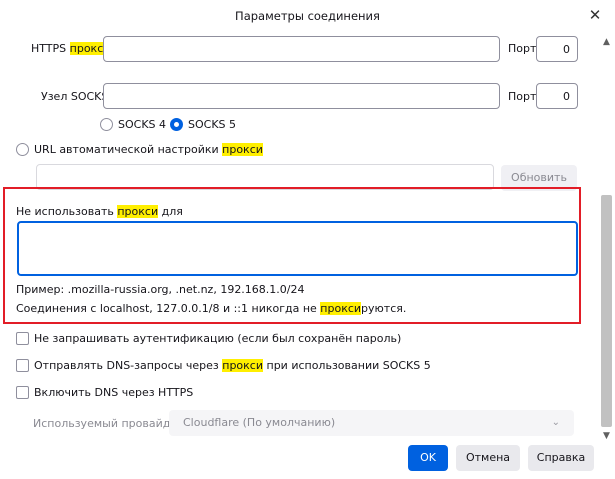 This screenshot has height=479, width=615. I want to click on no-proxy-label: Не использовать прокси для, so click(99, 211).